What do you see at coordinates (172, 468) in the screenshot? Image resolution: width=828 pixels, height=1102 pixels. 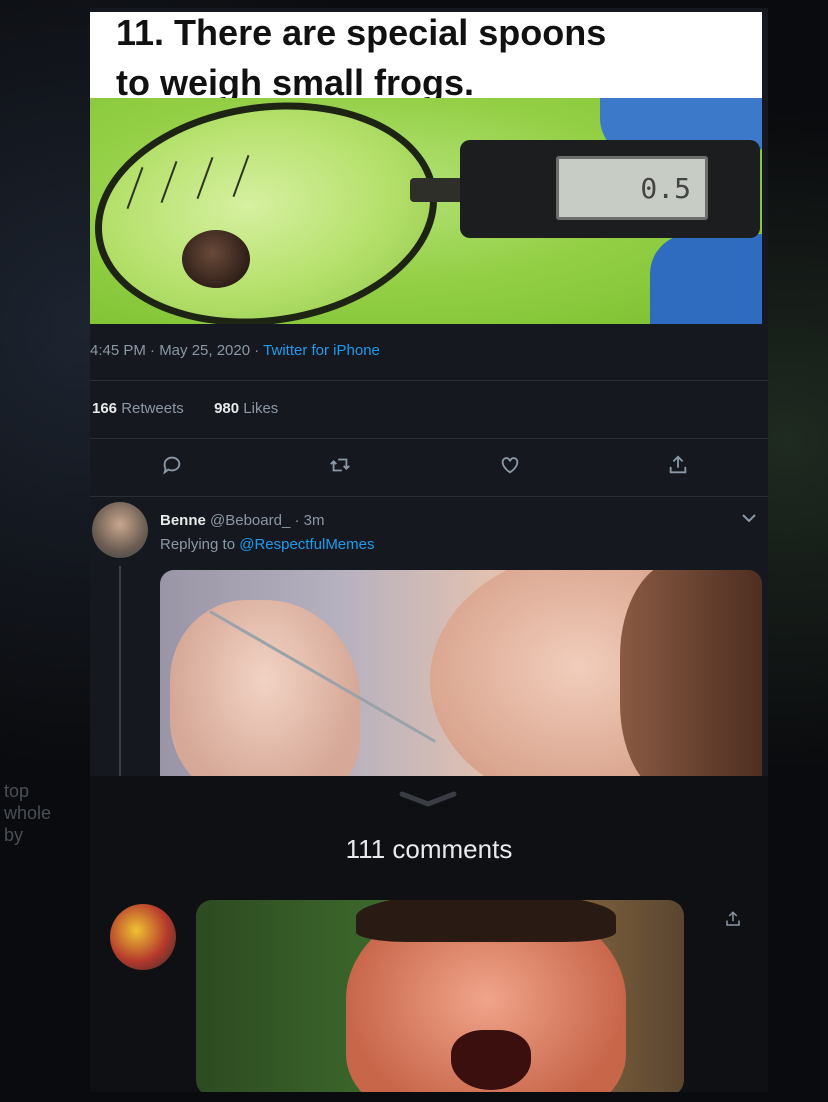 I see `reply-icon` at bounding box center [172, 468].